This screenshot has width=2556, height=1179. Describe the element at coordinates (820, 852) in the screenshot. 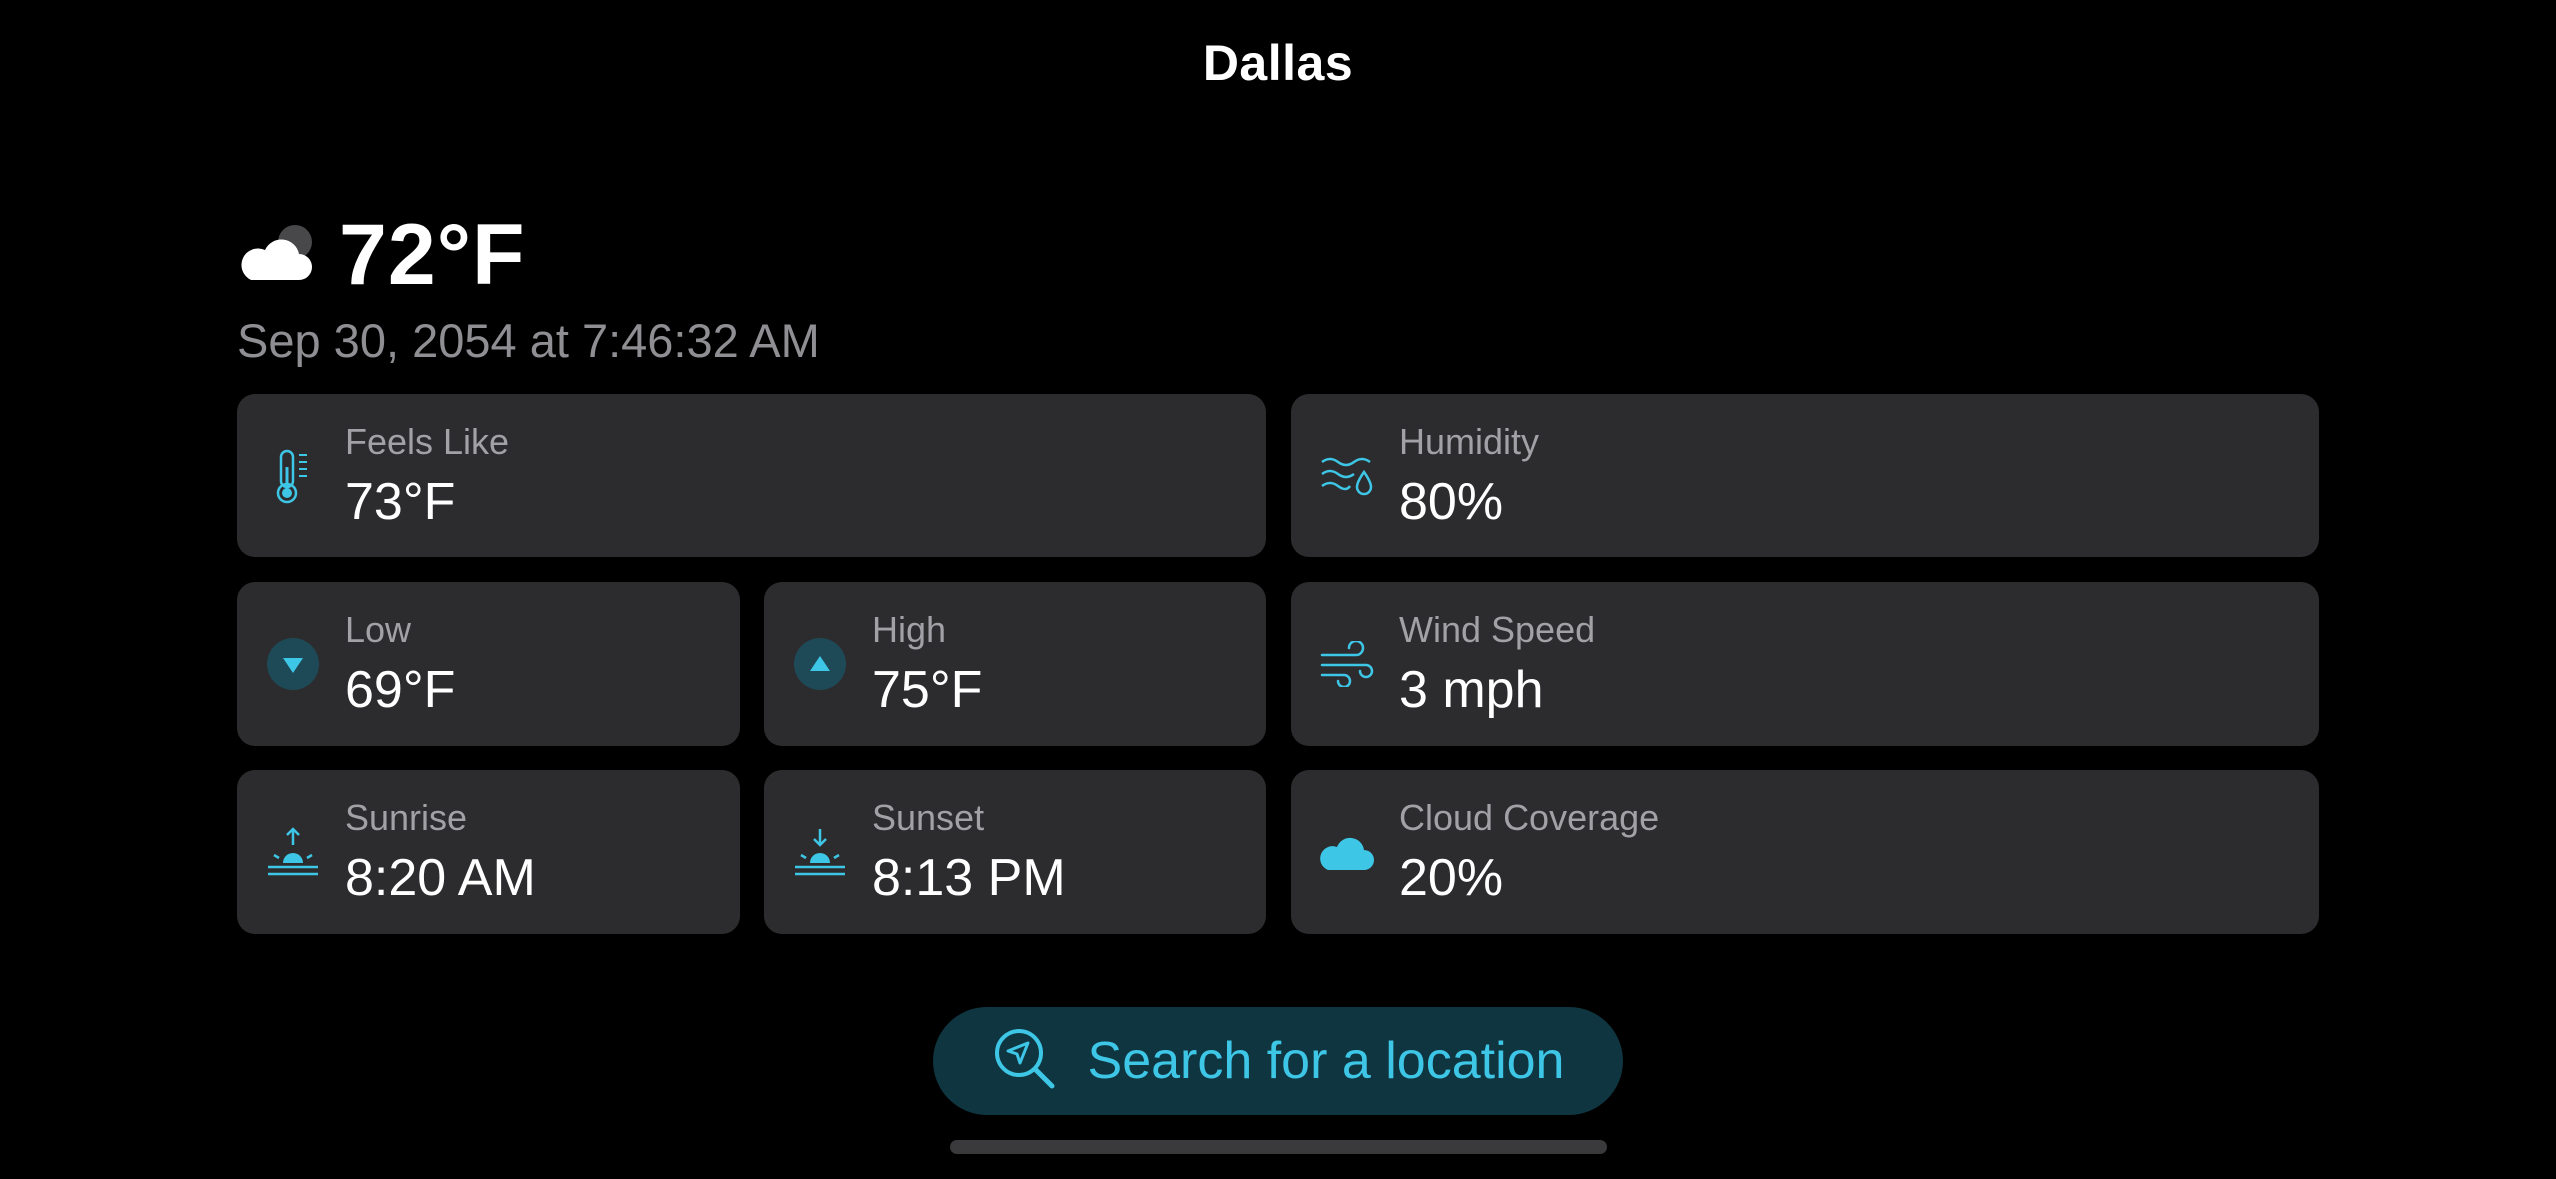

I see `sunset-icon` at that location.